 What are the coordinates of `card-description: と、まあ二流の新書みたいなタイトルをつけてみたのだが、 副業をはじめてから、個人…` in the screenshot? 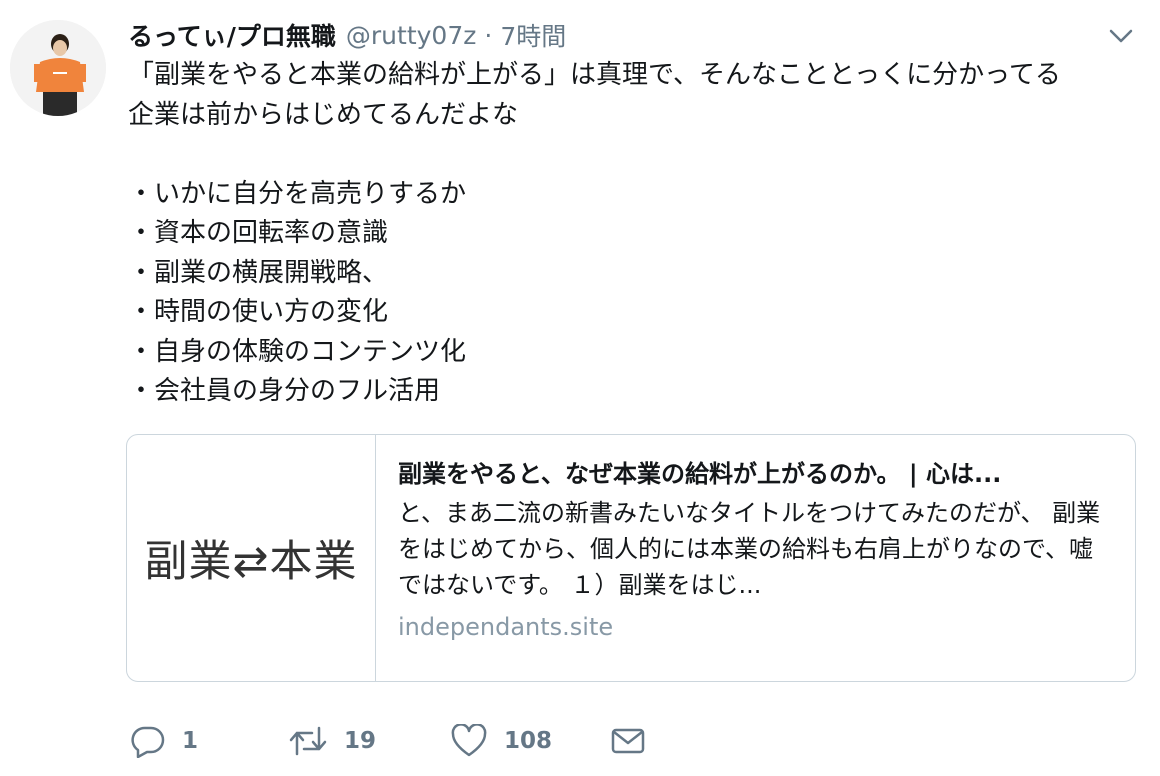 It's located at (749, 549).